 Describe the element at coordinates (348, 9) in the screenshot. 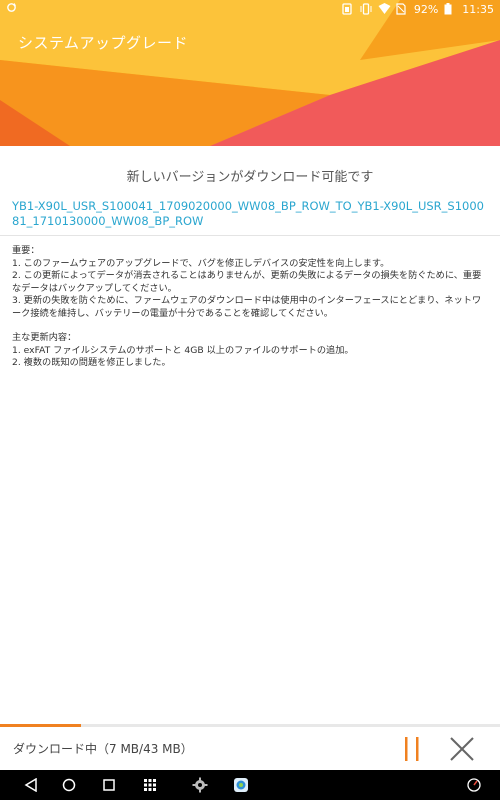

I see `battery-saver-icon` at that location.